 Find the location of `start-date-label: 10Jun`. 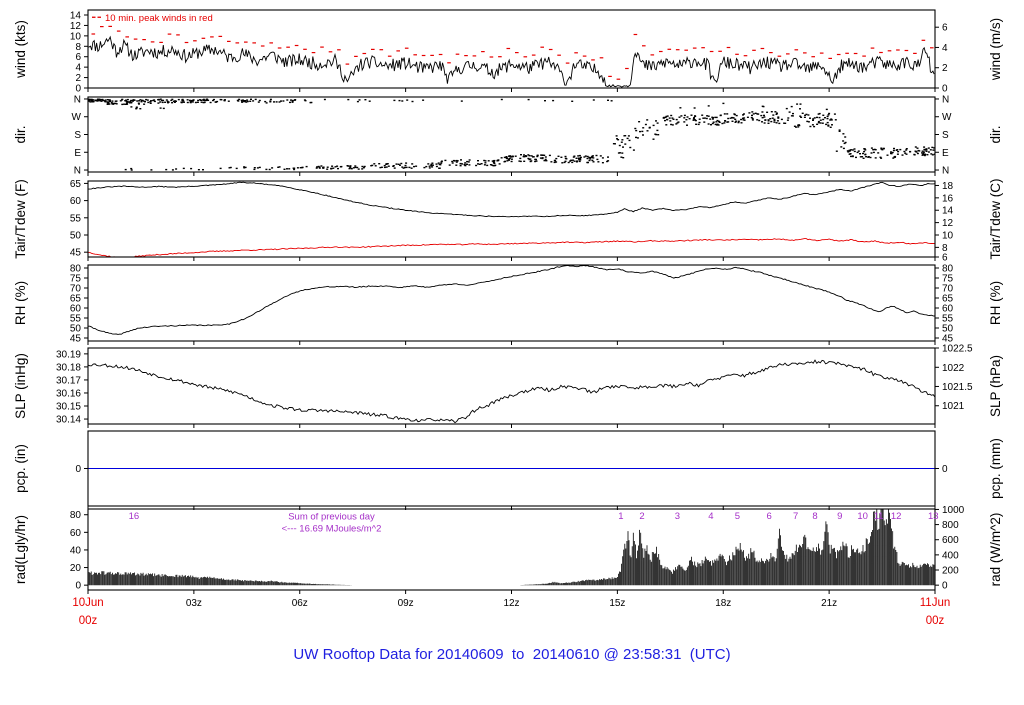

start-date-label: 10Jun is located at coordinates (87, 603).